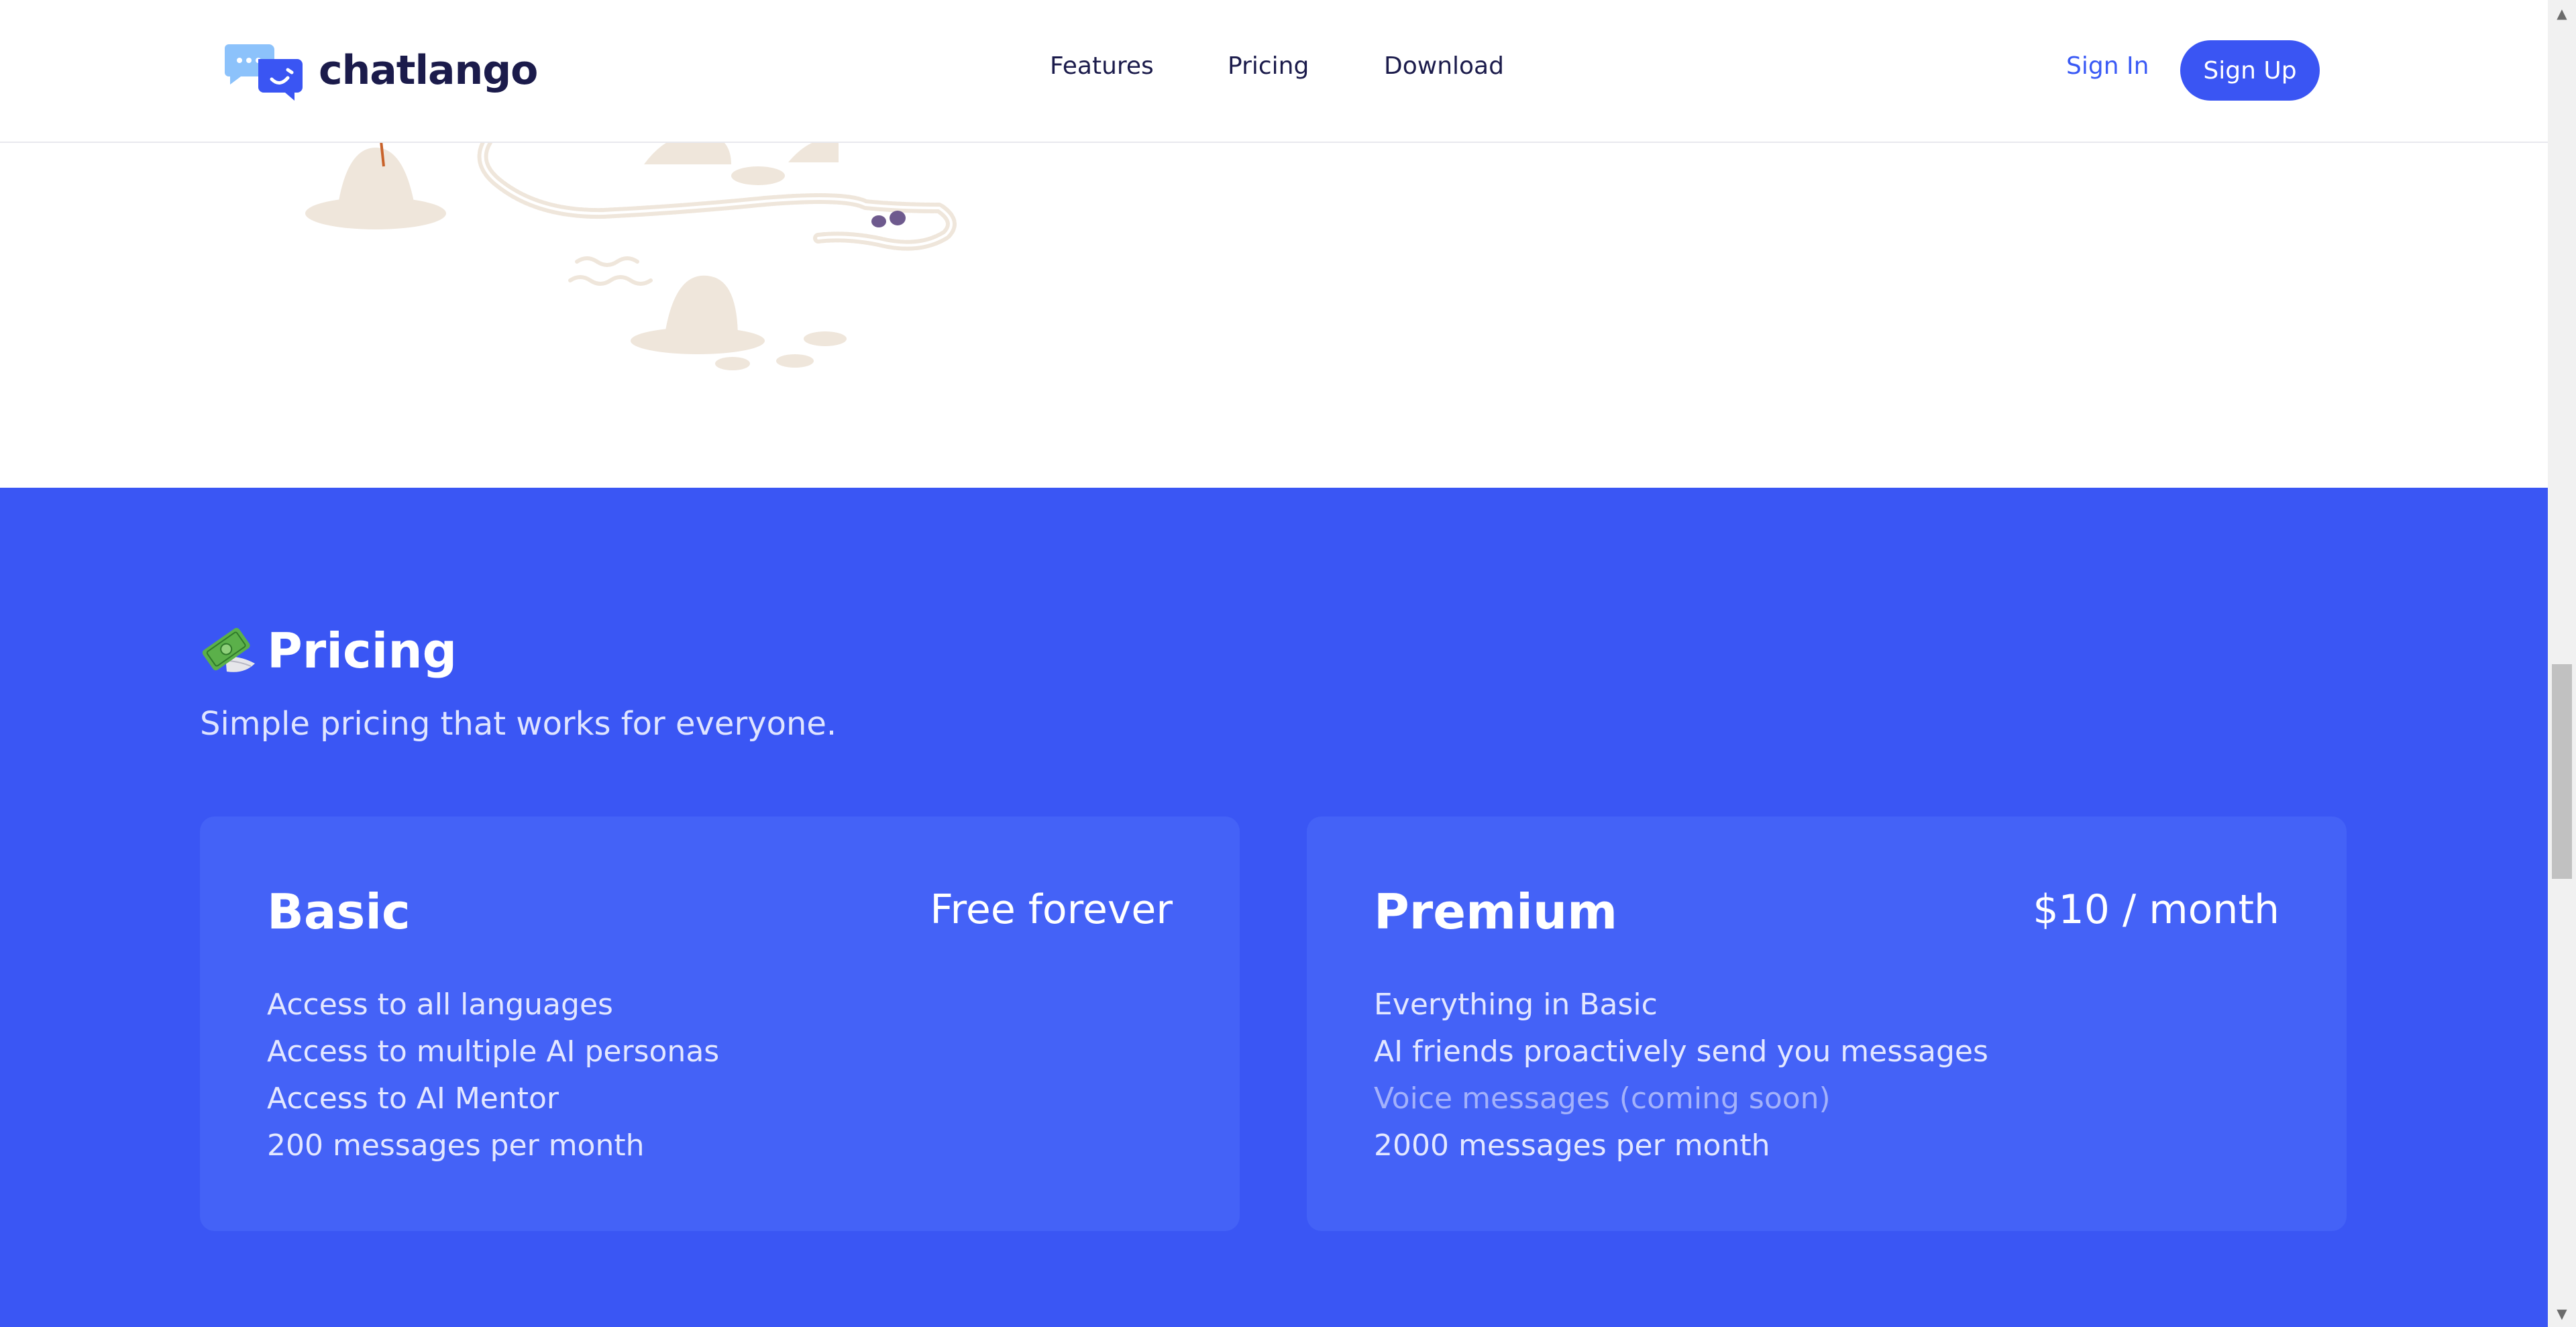 The image size is (2576, 1327). Describe the element at coordinates (440, 1005) in the screenshot. I see `plan-feature: Access to all languages` at that location.